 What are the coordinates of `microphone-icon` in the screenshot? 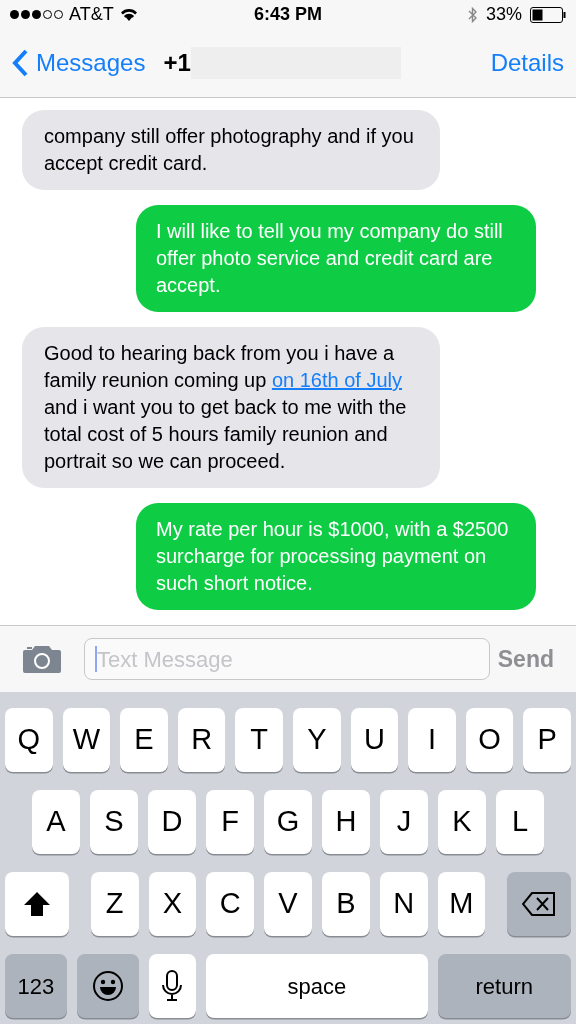 It's located at (172, 986).